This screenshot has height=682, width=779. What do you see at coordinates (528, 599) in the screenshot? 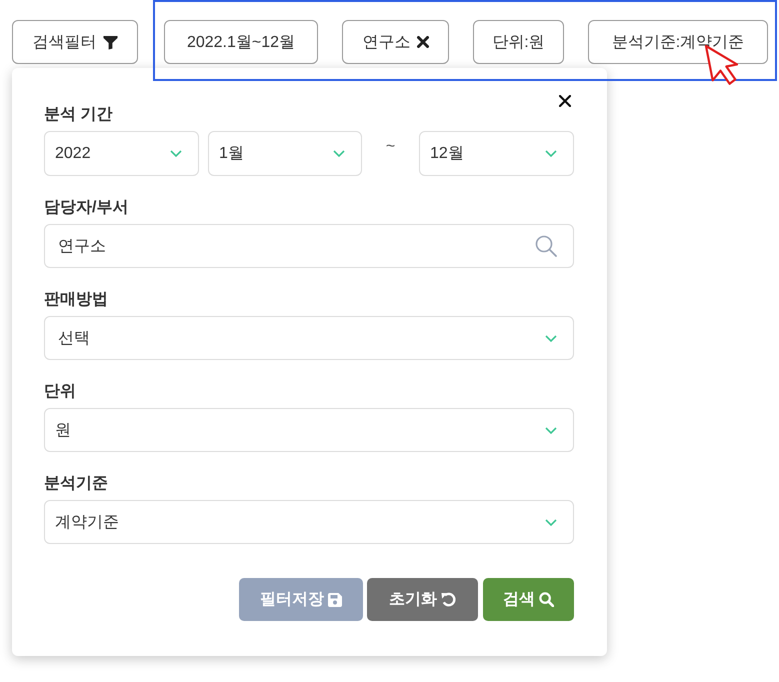
I see `search-button: 검색` at bounding box center [528, 599].